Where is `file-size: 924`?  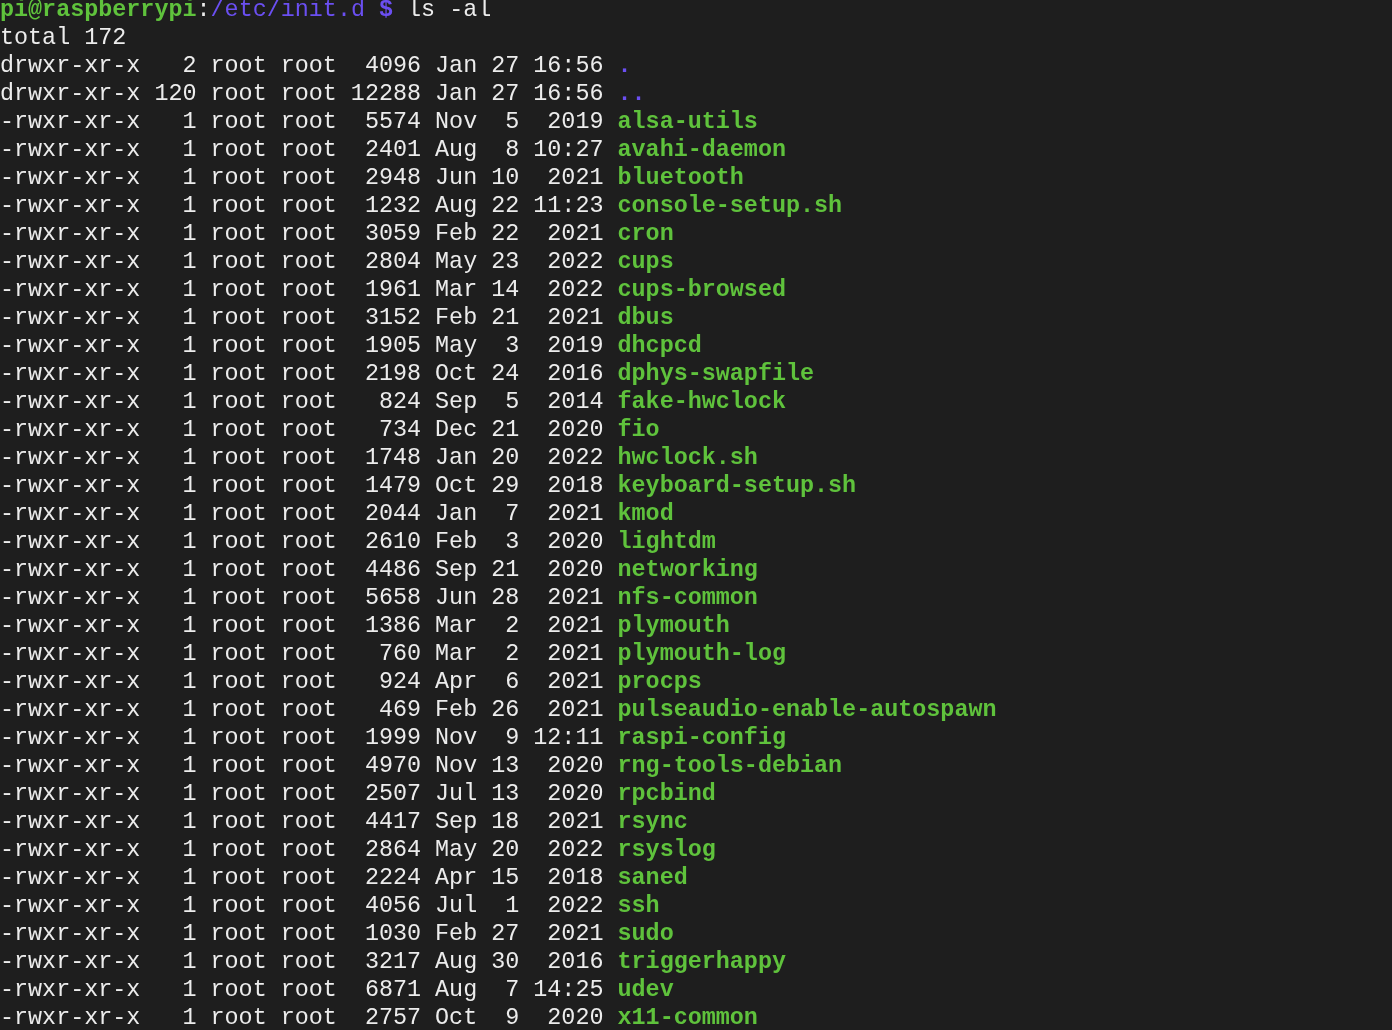
file-size: 924 is located at coordinates (400, 682).